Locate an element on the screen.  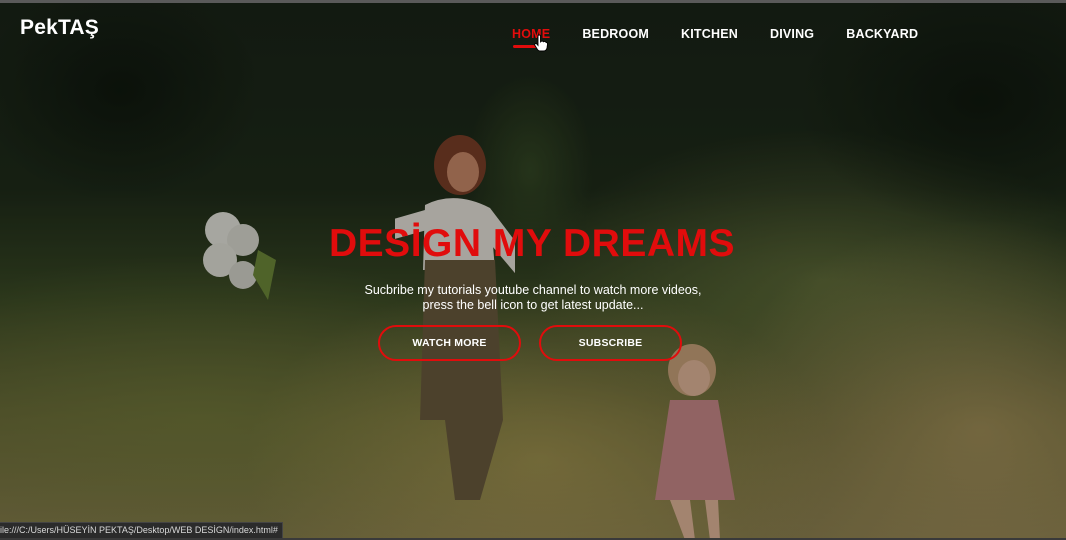
nav-item-diving: DIVING is located at coordinates (792, 34).